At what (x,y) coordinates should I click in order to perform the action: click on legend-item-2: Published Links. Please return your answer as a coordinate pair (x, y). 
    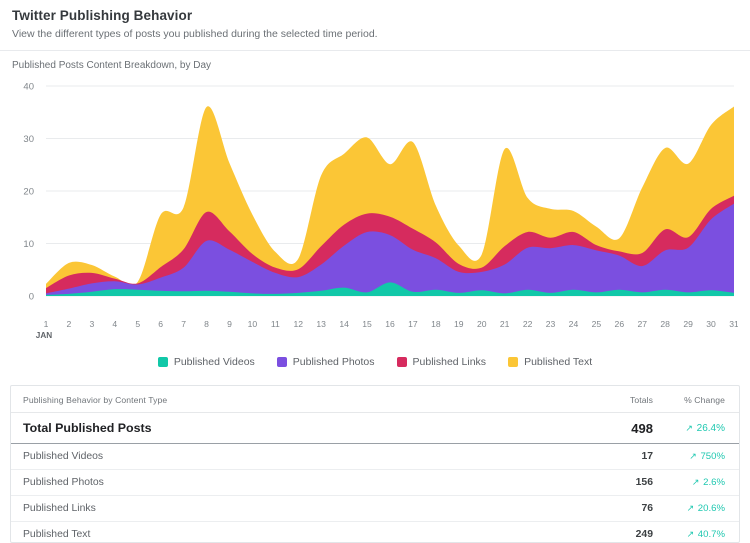
    Looking at the image, I should click on (441, 362).